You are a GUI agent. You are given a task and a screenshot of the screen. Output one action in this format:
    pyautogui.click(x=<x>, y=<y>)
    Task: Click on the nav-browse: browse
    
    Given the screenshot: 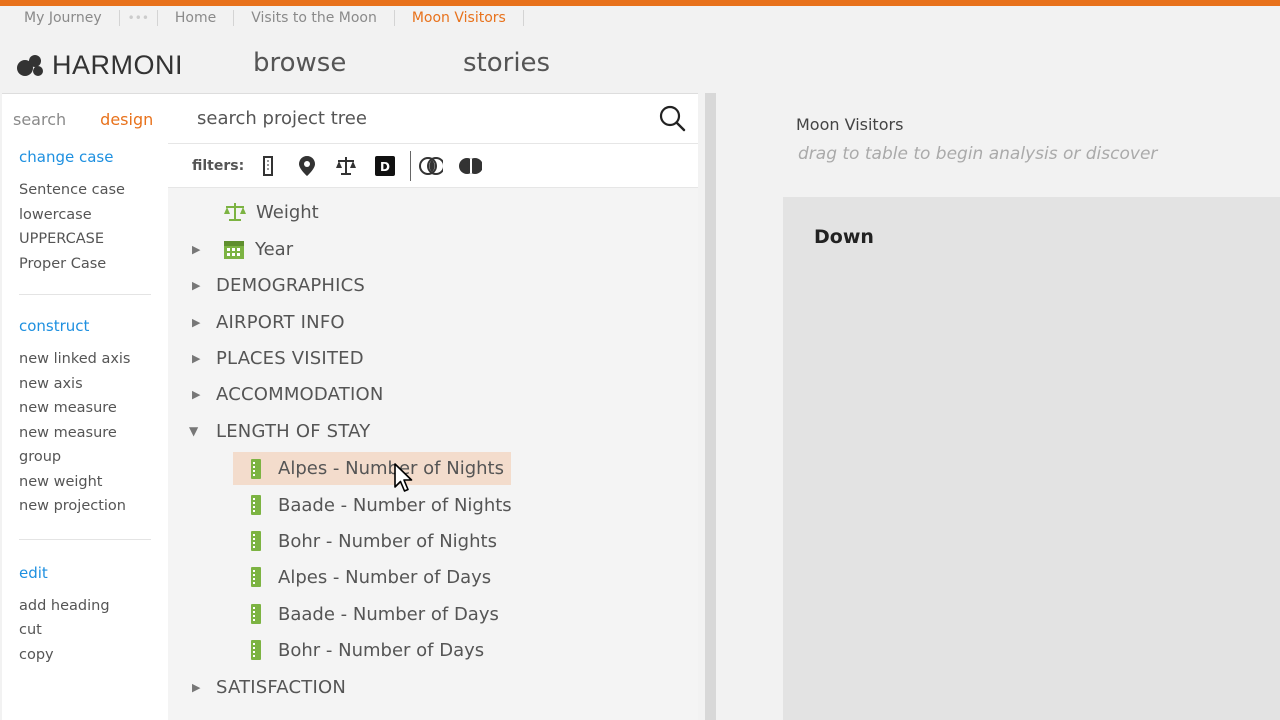 What is the action you would take?
    pyautogui.click(x=299, y=63)
    